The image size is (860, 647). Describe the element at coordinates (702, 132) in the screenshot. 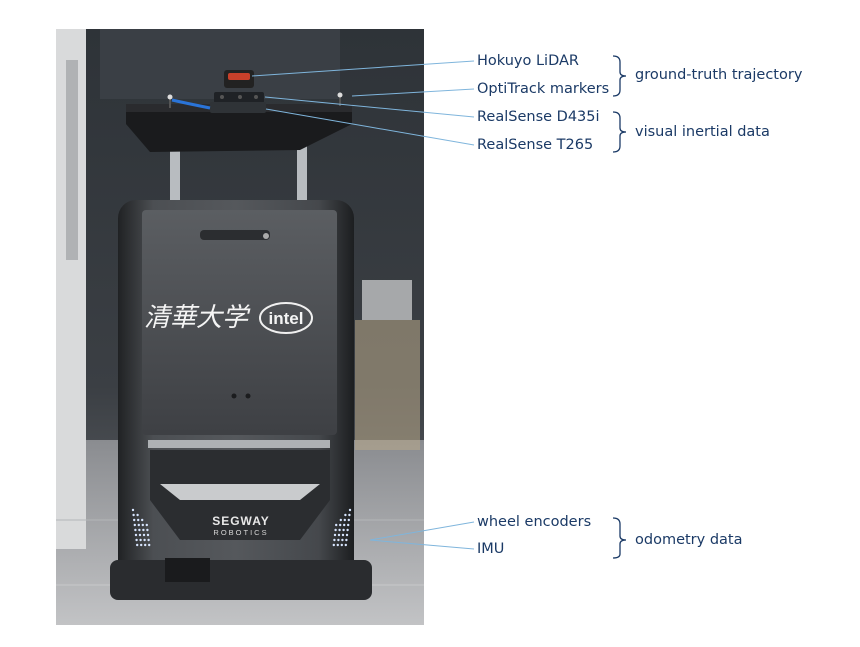

I see `group-label-visual-inertial: visual inertial data` at that location.